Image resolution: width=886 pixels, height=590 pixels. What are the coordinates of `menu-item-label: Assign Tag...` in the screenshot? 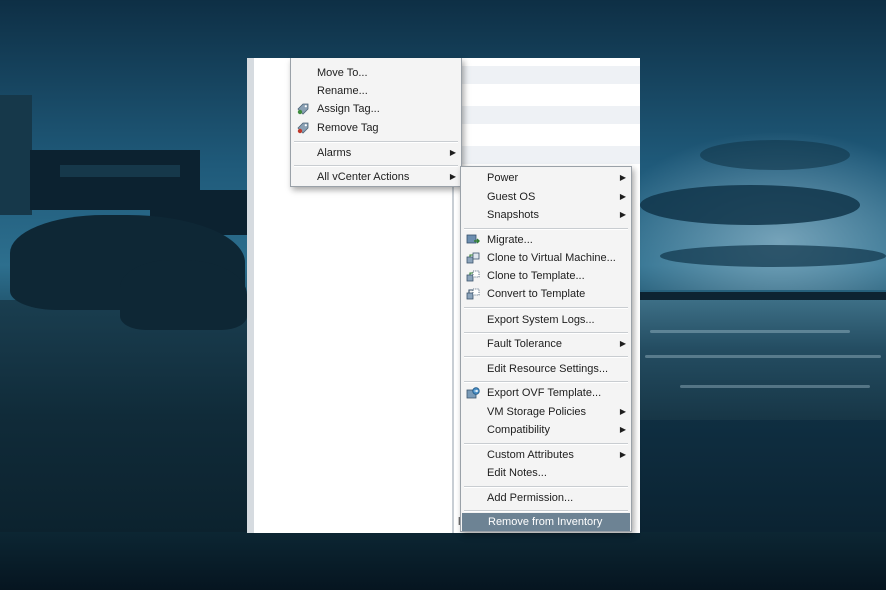 It's located at (348, 109).